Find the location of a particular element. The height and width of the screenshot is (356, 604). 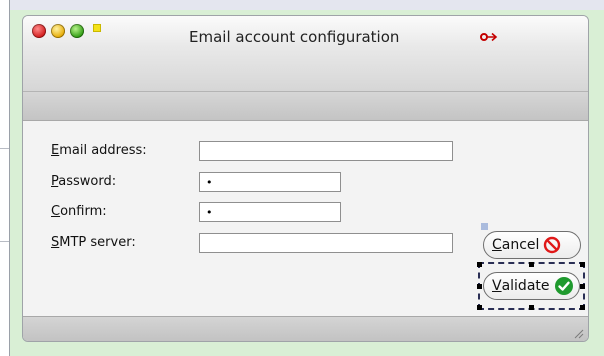

resize-grip-icon is located at coordinates (578, 333).